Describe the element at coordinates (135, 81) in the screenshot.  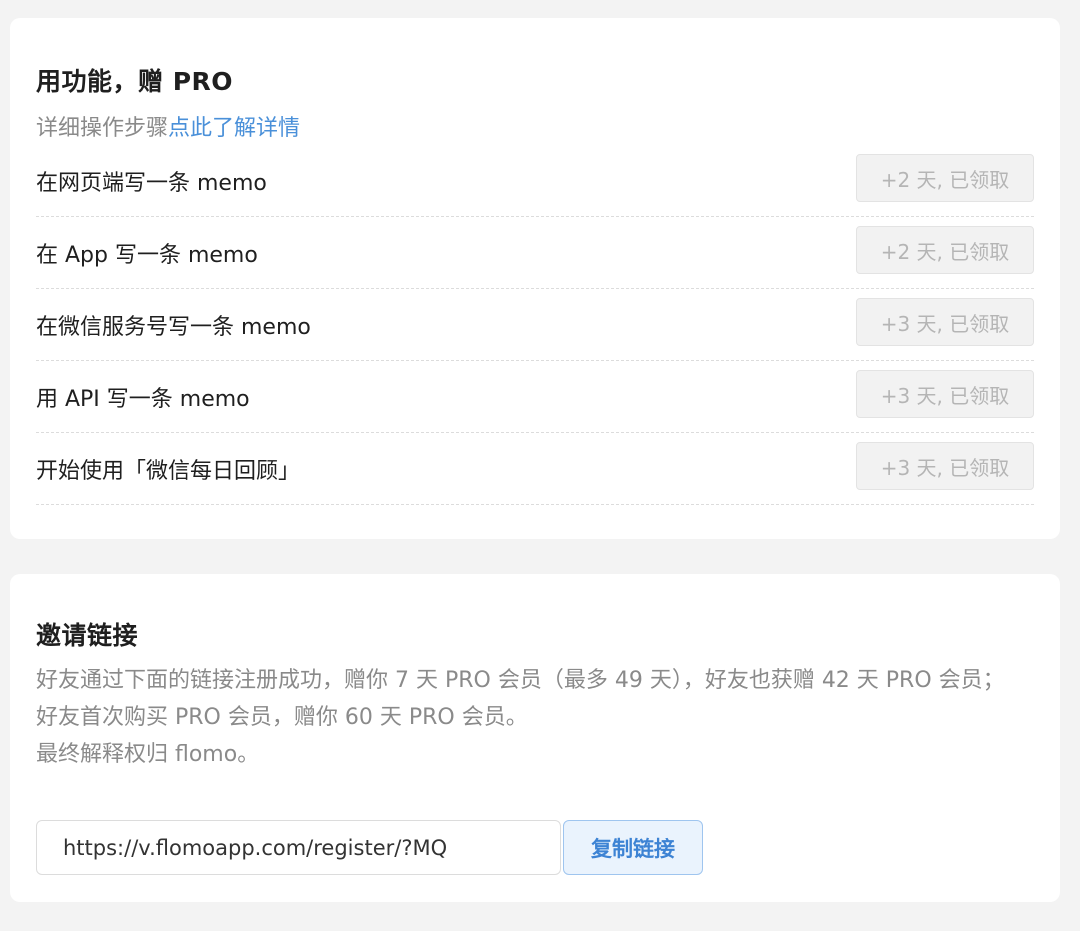
I see `tasks-card-title: 用功能，赠 PRO` at that location.